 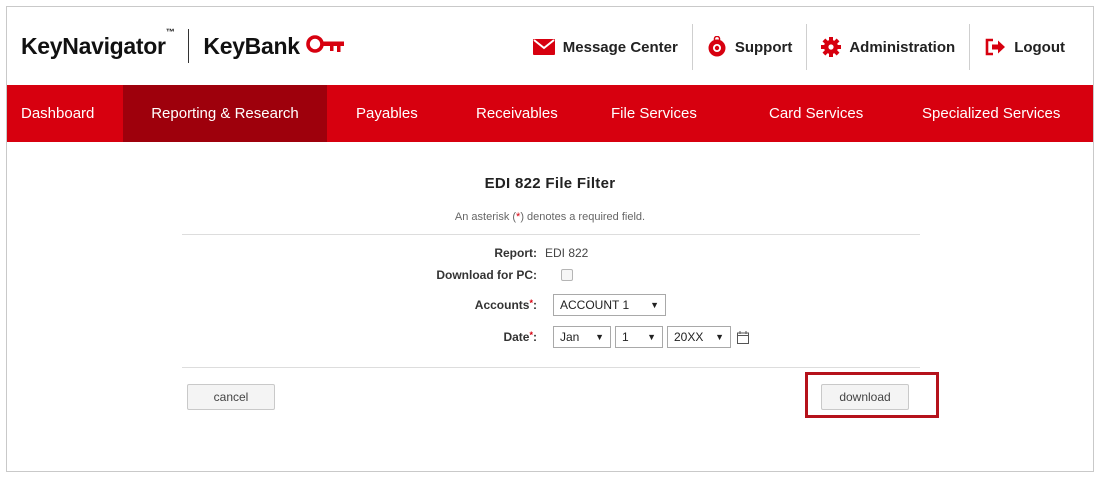 I want to click on gear-icon, so click(x=831, y=47).